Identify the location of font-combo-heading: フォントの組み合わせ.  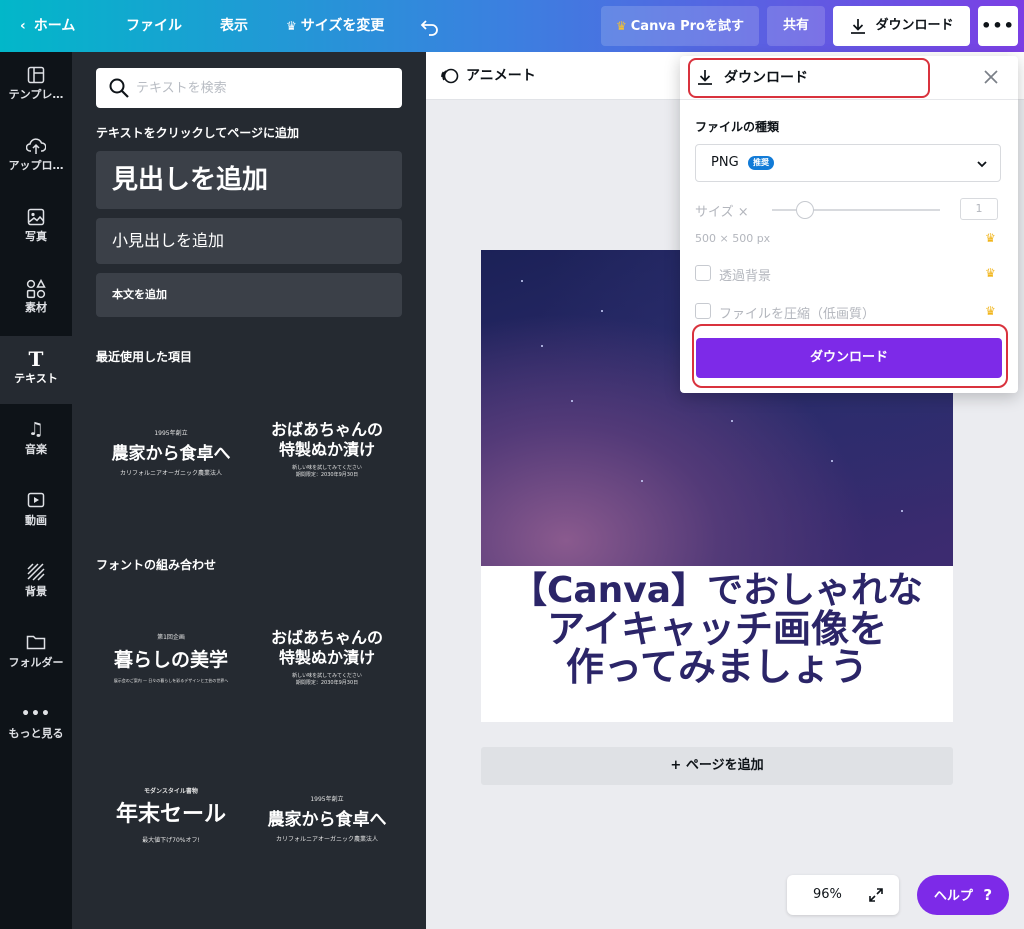
(156, 565).